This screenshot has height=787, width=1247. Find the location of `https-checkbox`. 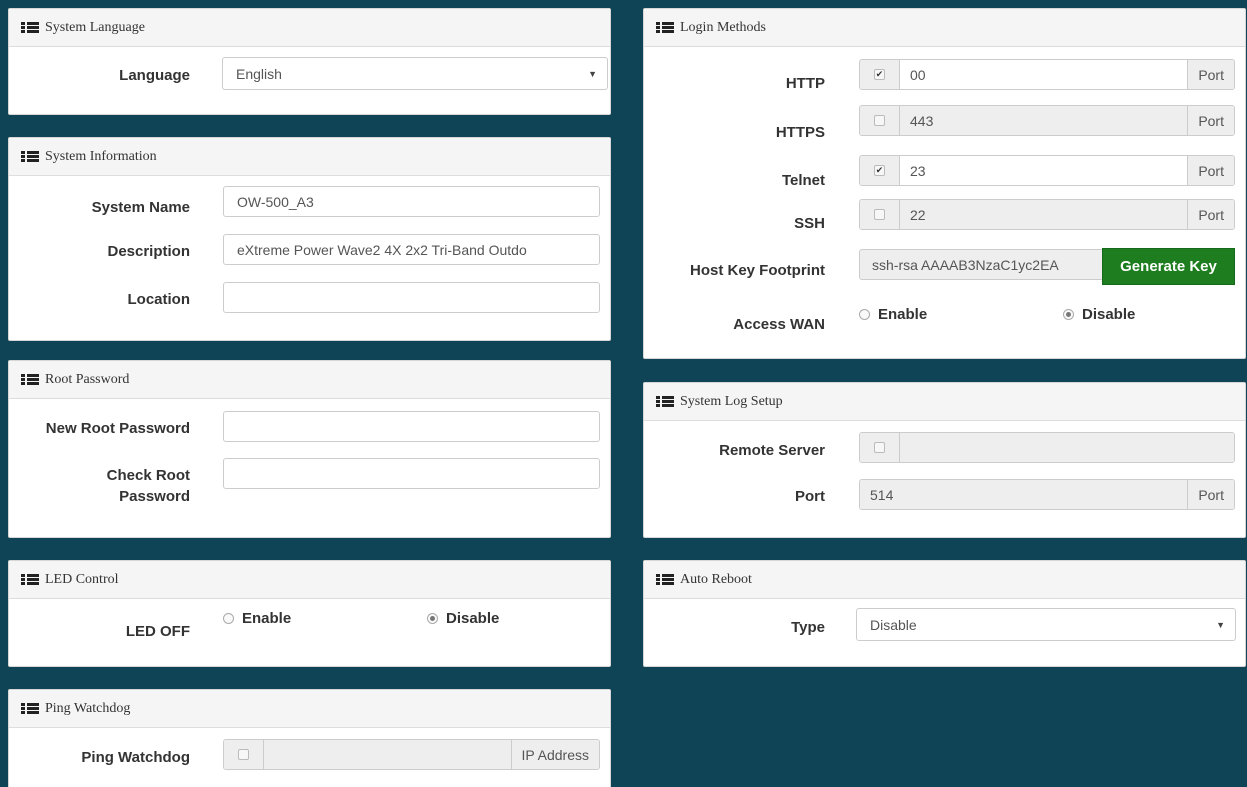

https-checkbox is located at coordinates (879, 120).